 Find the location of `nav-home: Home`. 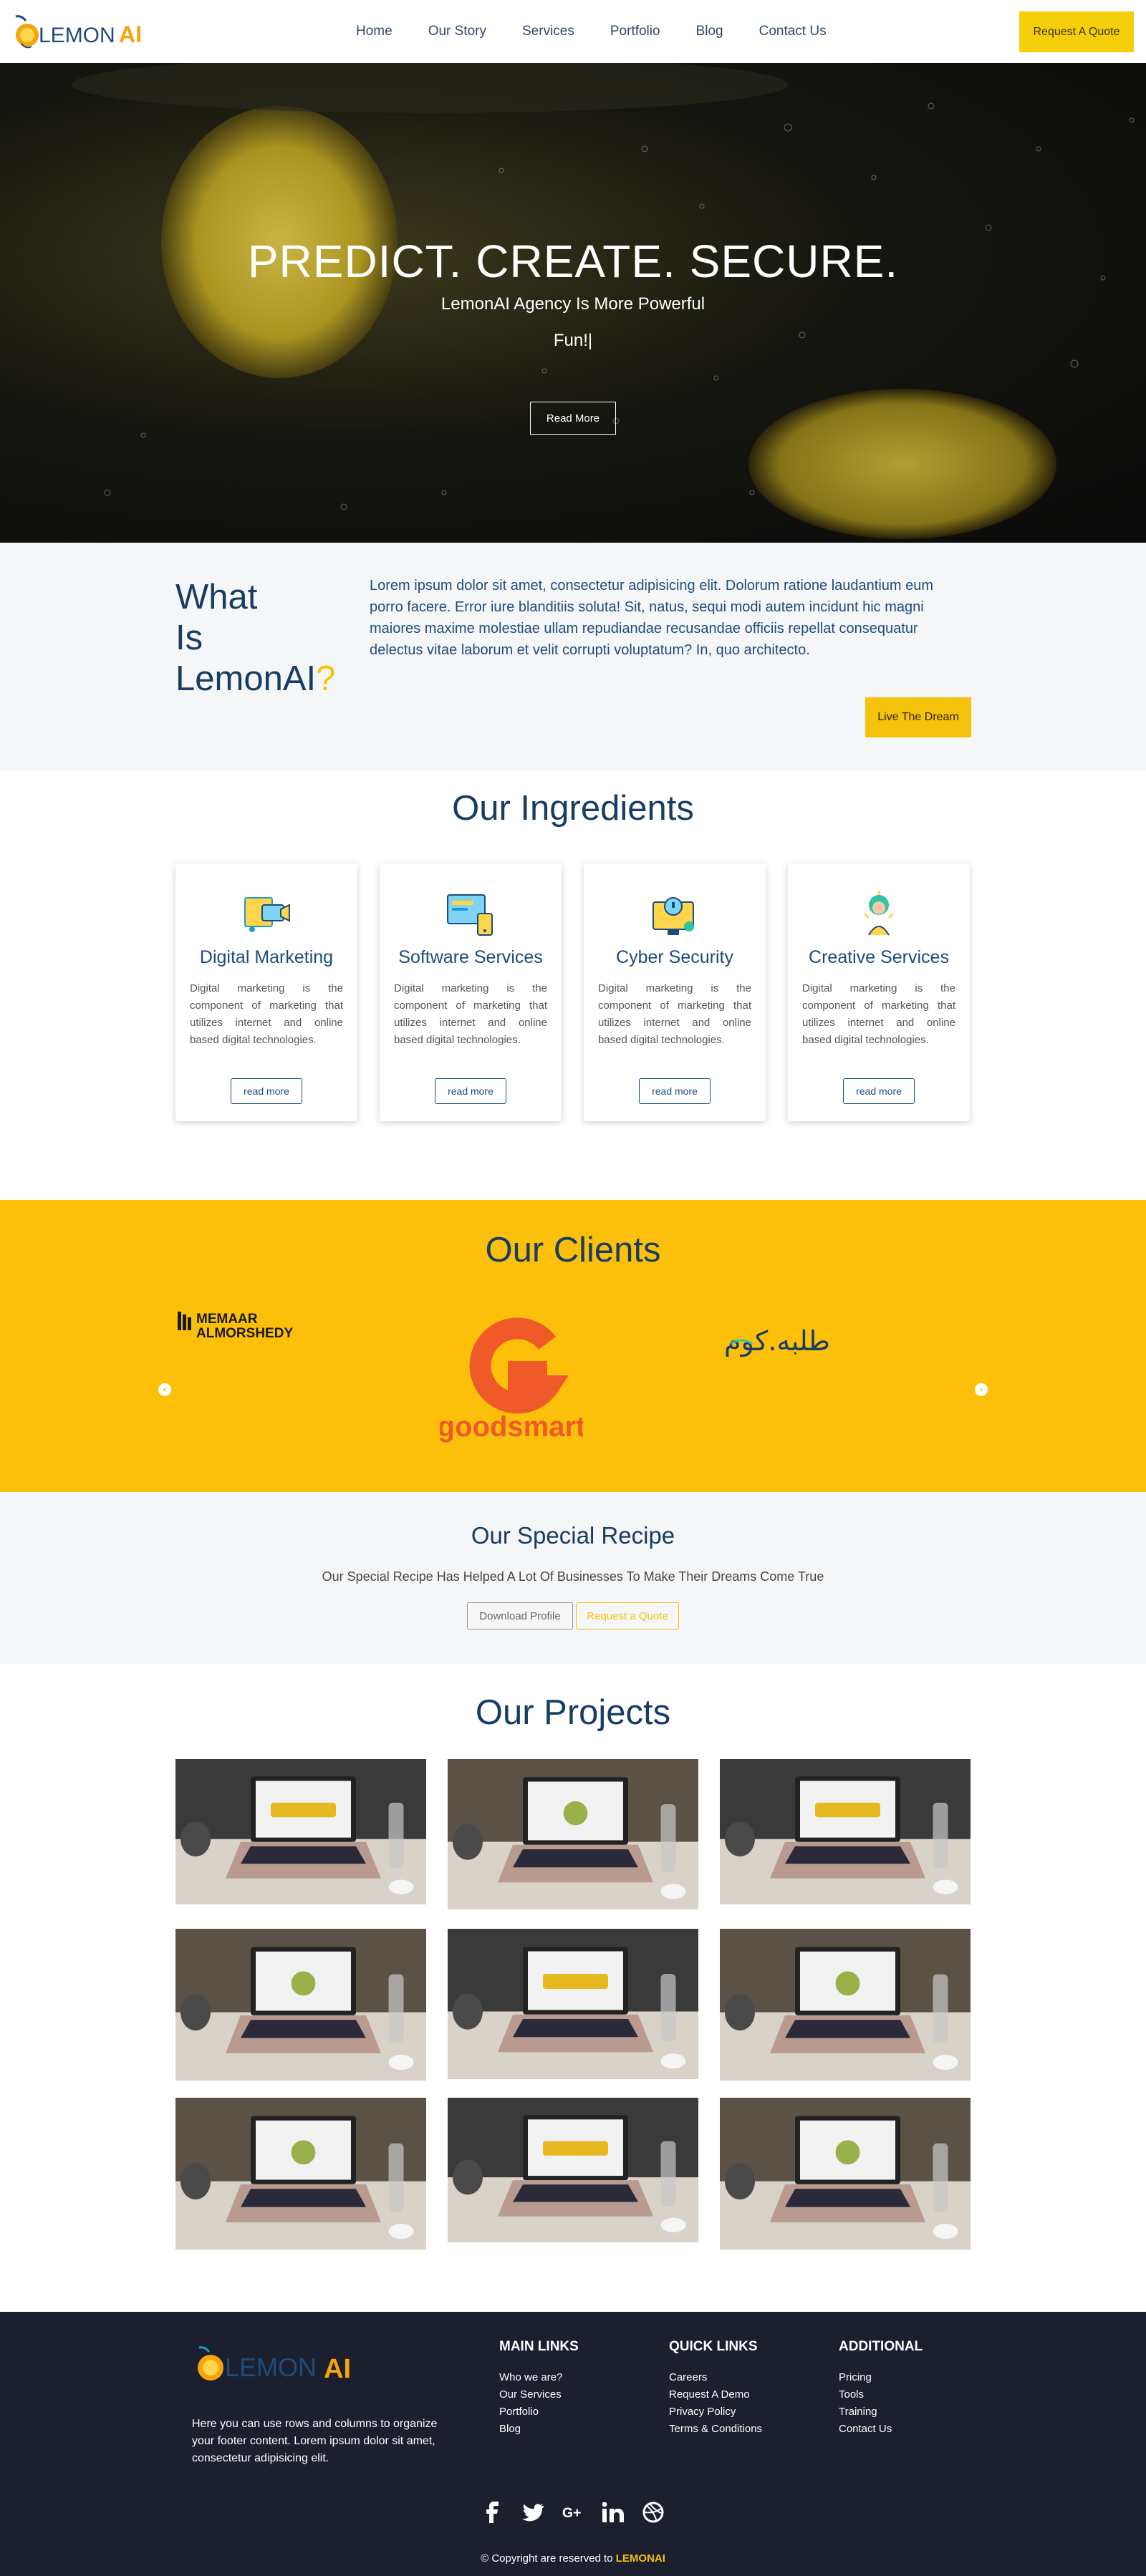

nav-home: Home is located at coordinates (375, 32).